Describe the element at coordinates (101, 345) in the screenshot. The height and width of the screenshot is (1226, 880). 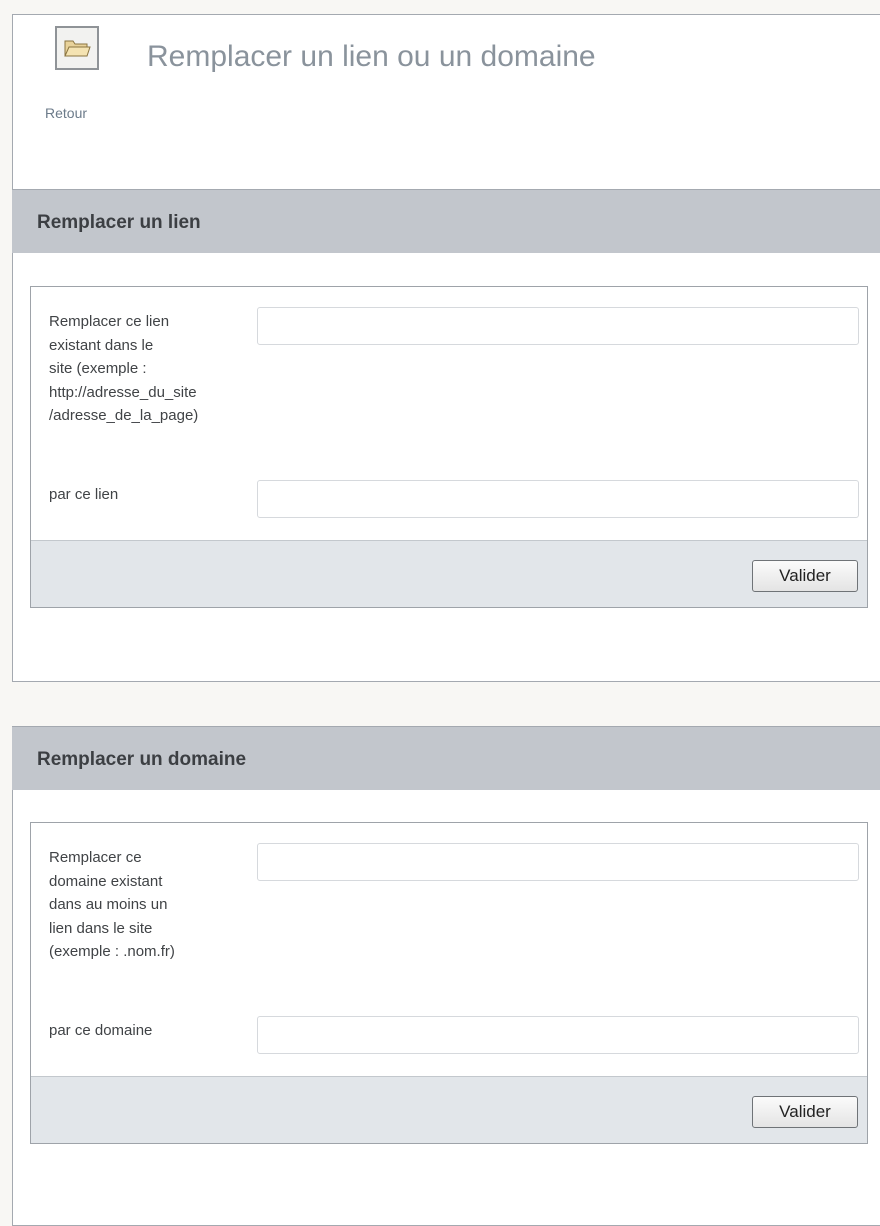
I see `label-line: existant dans le` at that location.